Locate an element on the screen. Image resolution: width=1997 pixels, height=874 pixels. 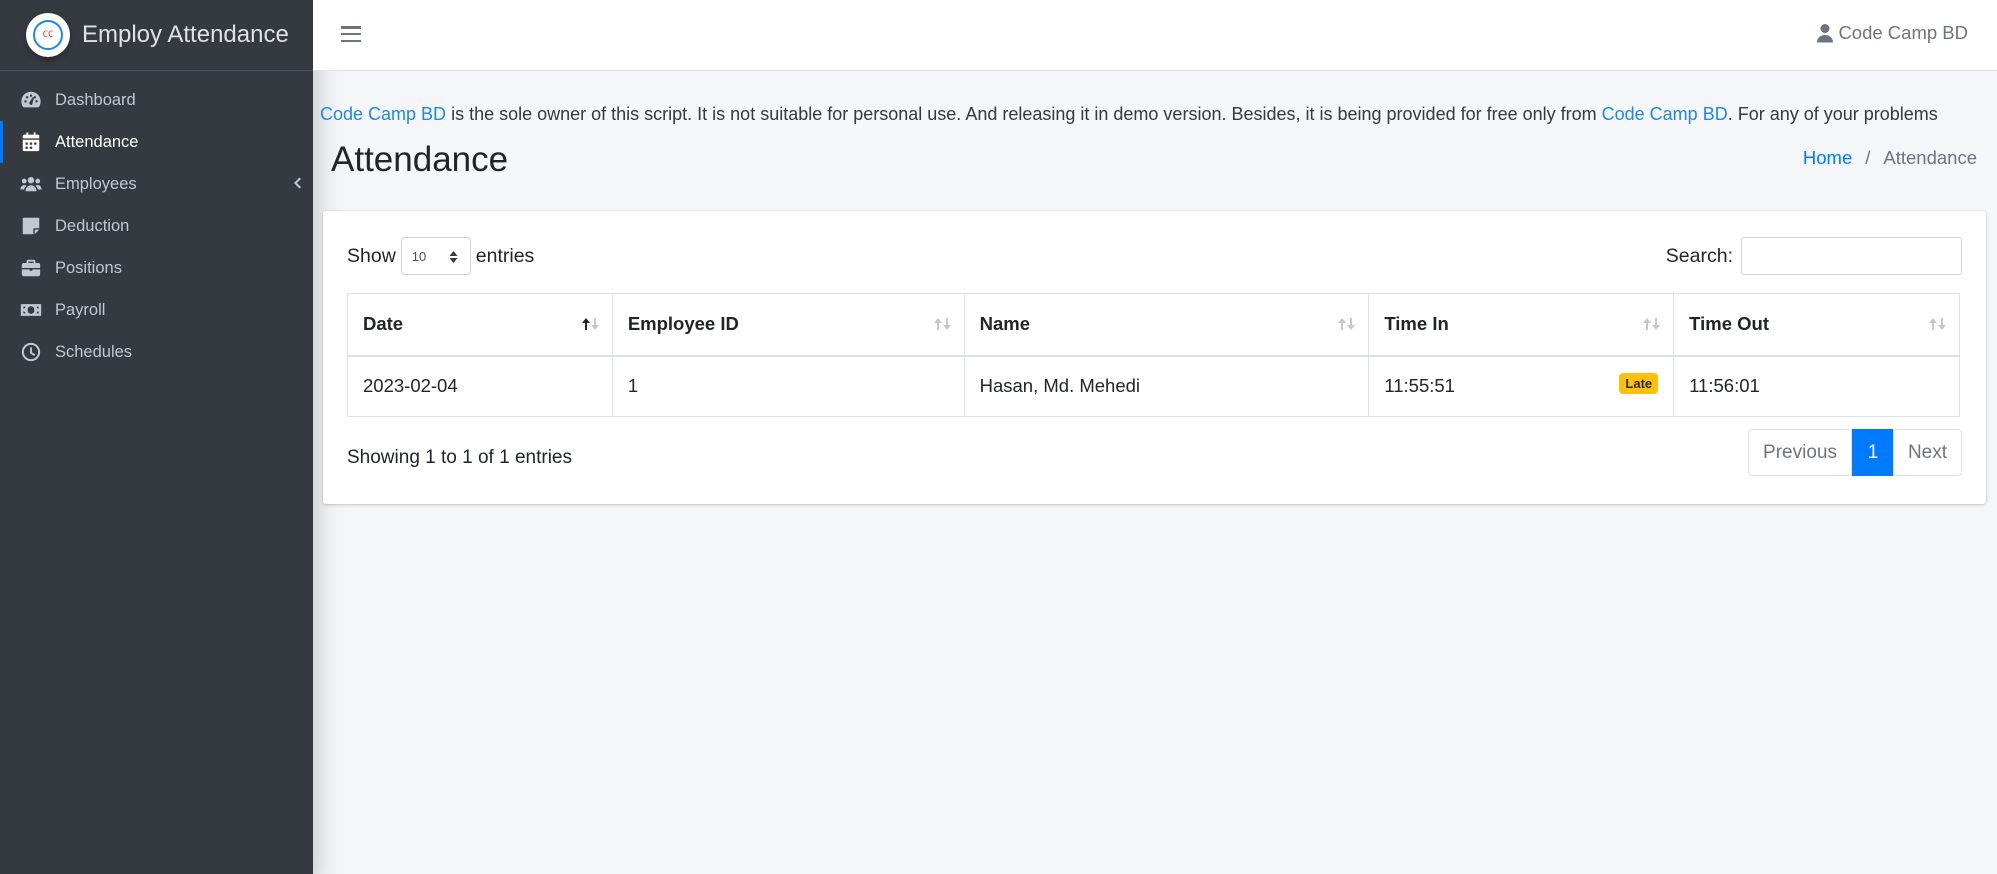
search-input is located at coordinates (1851, 256).